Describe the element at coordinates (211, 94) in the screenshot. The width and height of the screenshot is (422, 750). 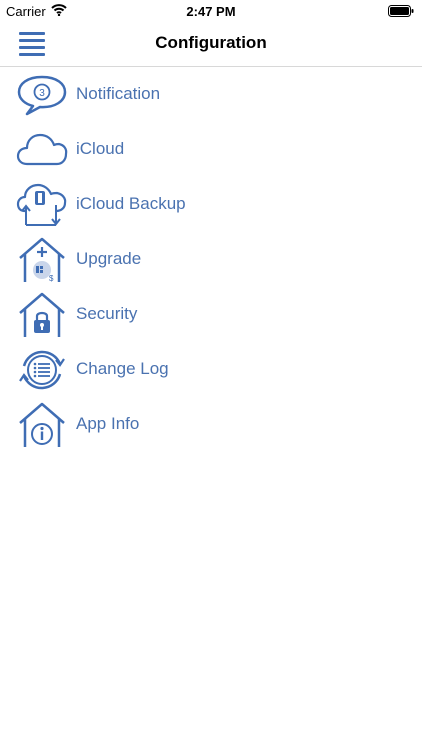
I see `menu-item-notification: 3 Notification` at that location.